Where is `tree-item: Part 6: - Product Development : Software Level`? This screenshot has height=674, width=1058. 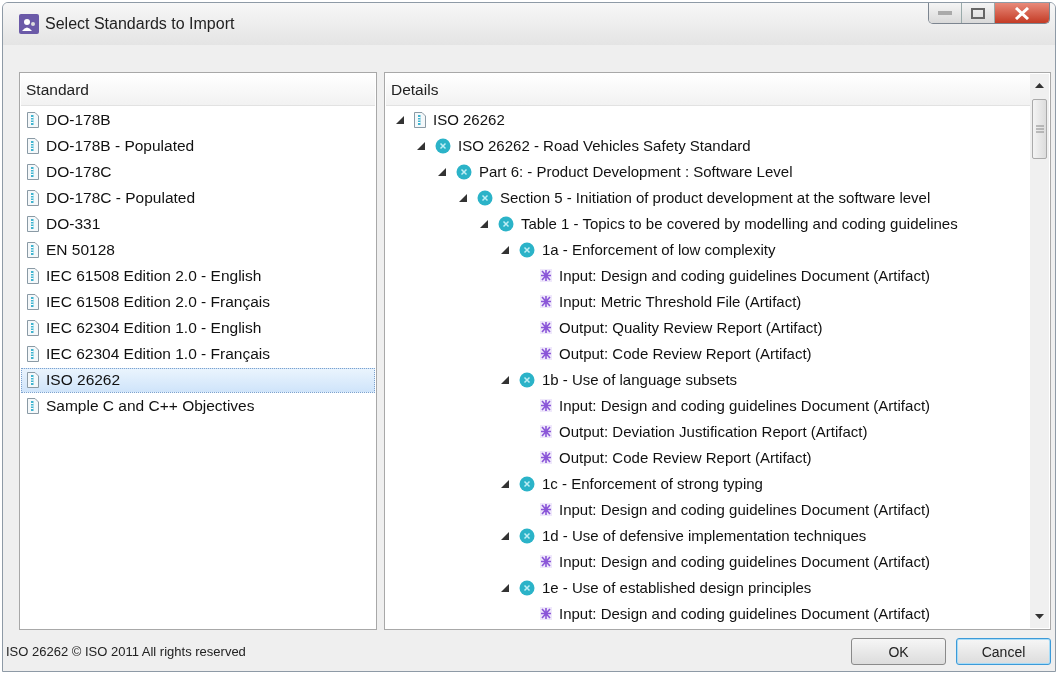
tree-item: Part 6: - Product Development : Software Level is located at coordinates (708, 171).